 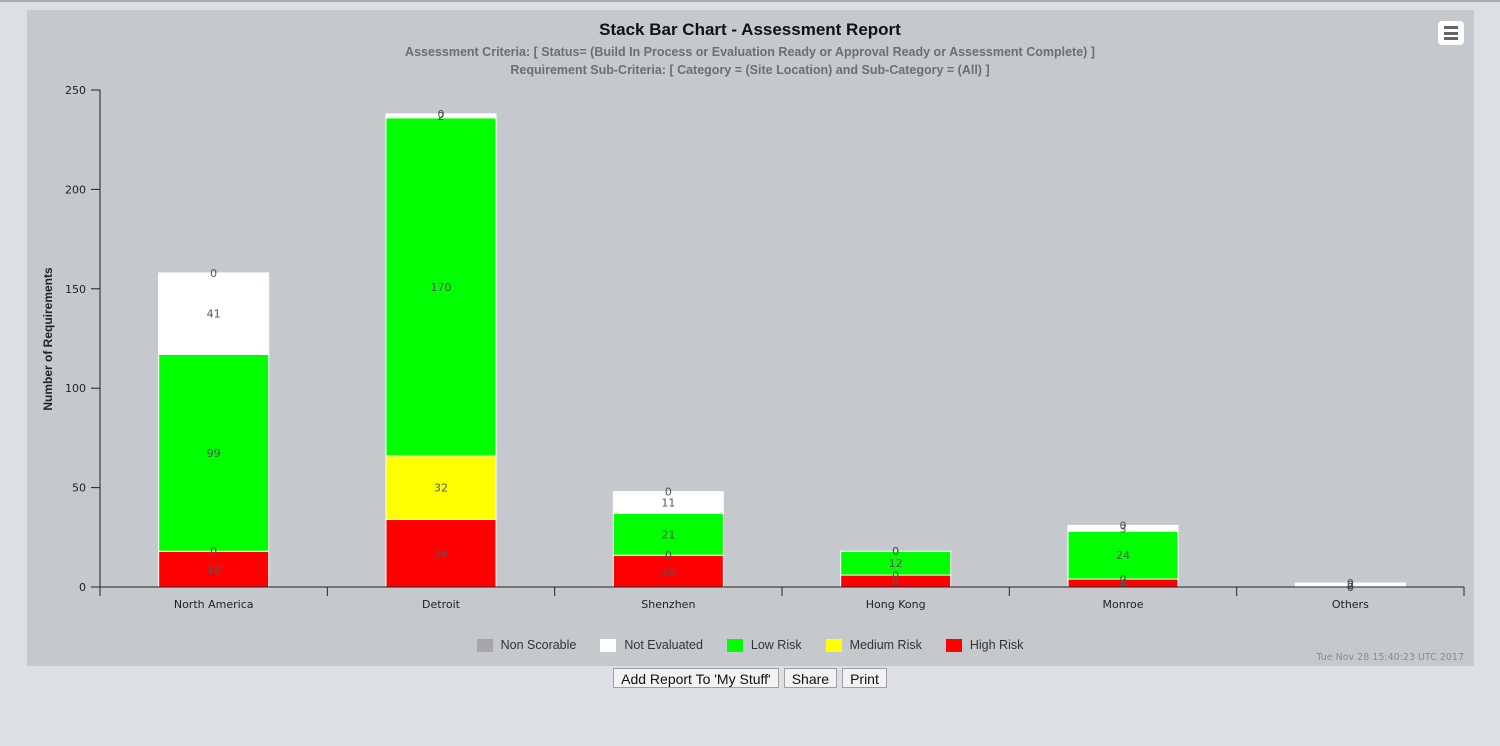 What do you see at coordinates (214, 314) in the screenshot?
I see `data-label-north-america-not-evaluated: 41` at bounding box center [214, 314].